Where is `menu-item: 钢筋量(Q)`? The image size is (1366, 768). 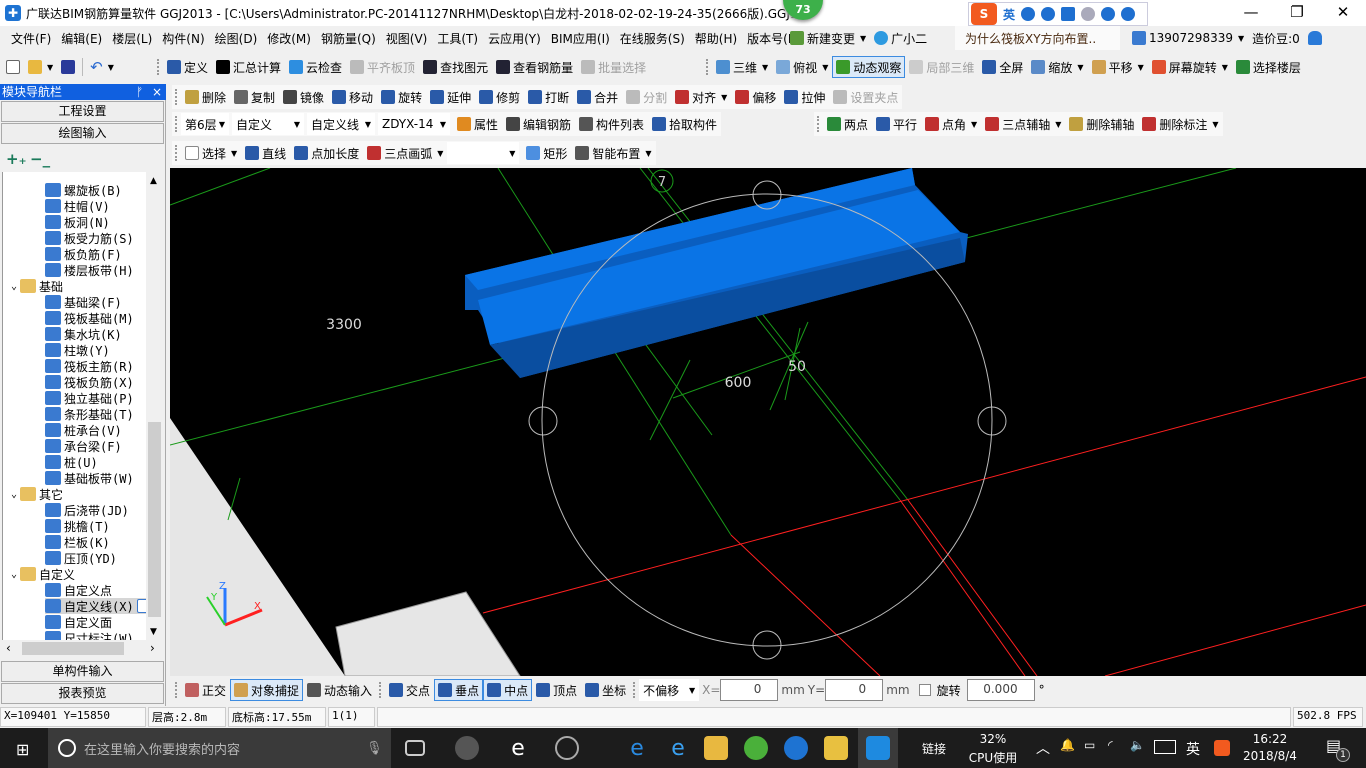
menu-item: 钢筋量(Q) is located at coordinates (348, 38).